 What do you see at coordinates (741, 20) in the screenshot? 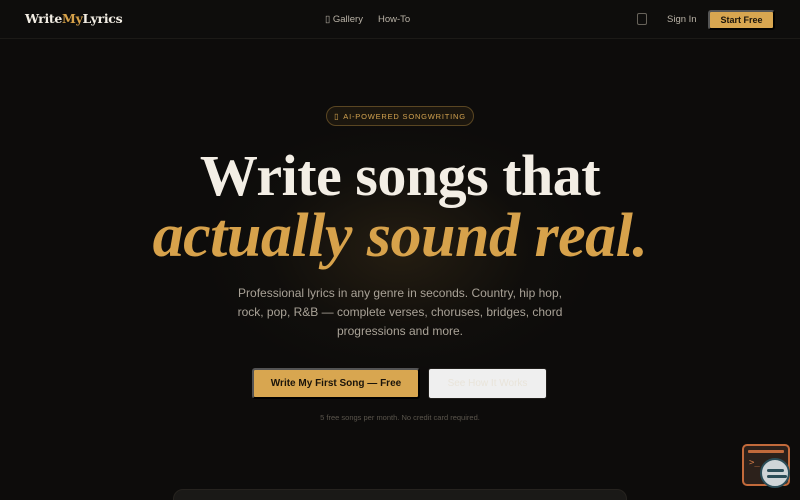
I see `start-free-button: Start Free` at bounding box center [741, 20].